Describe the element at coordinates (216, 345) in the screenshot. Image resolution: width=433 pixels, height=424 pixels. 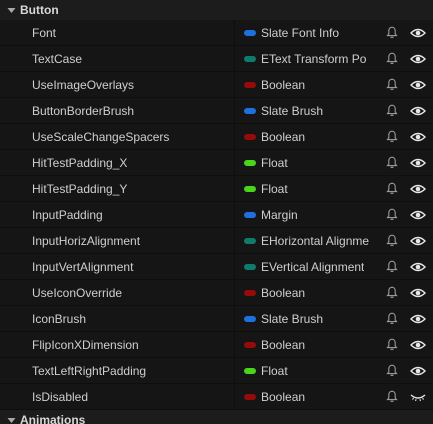
I see `variable-row: FlipIconXDimension Boolean` at that location.